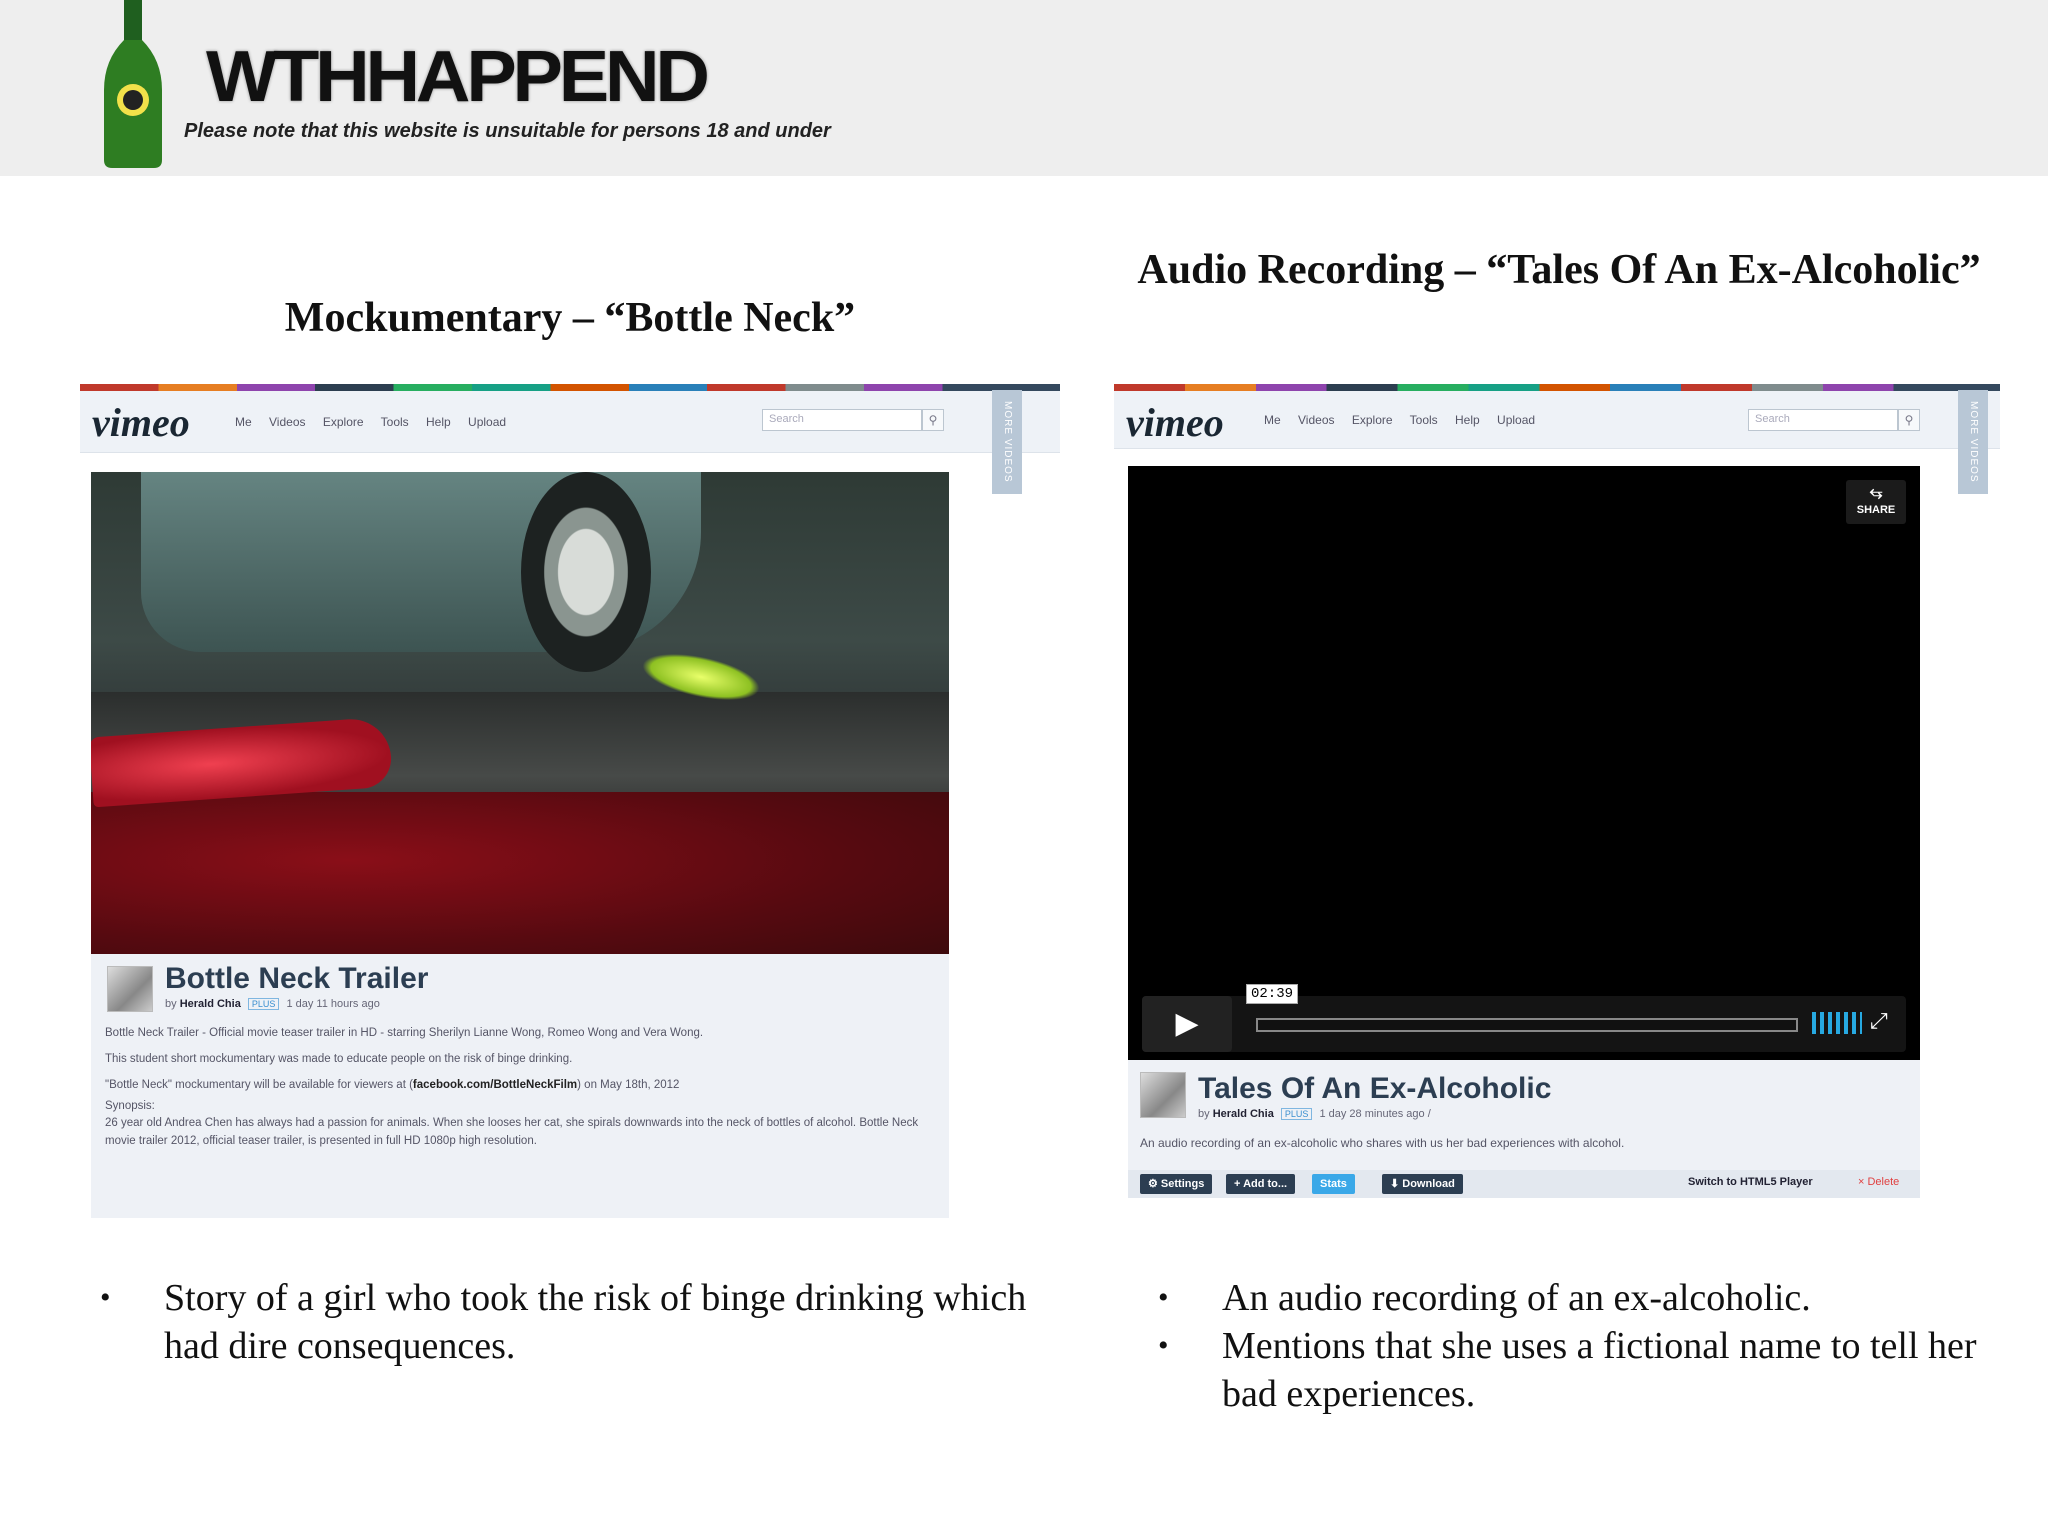 The image size is (2048, 1536). Describe the element at coordinates (628, 1085) in the screenshot. I see `desc-line-3-post: ) on May 18th, 2012` at that location.